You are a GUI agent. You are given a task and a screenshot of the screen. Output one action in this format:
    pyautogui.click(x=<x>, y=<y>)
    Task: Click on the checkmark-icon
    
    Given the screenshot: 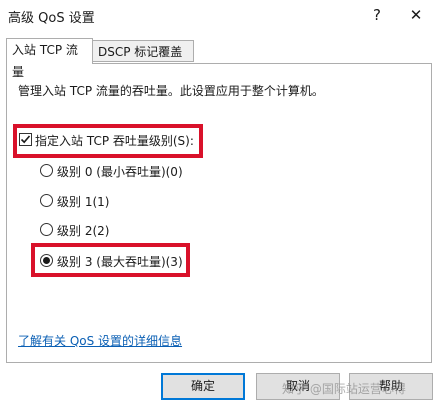 What is the action you would take?
    pyautogui.click(x=25, y=139)
    